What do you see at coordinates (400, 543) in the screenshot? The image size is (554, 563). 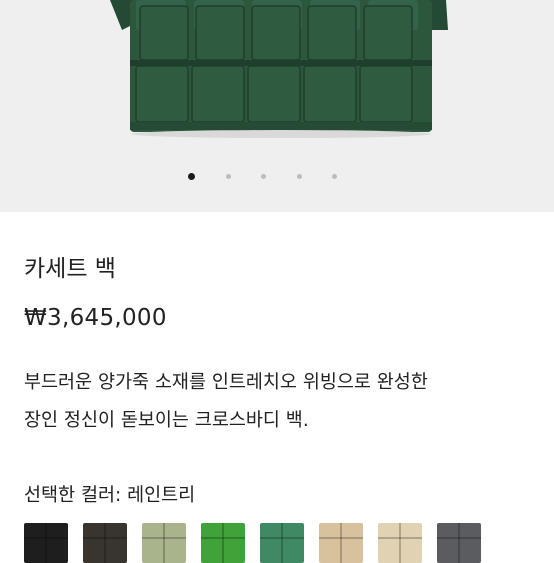 I see `color-swatch-light-beige` at bounding box center [400, 543].